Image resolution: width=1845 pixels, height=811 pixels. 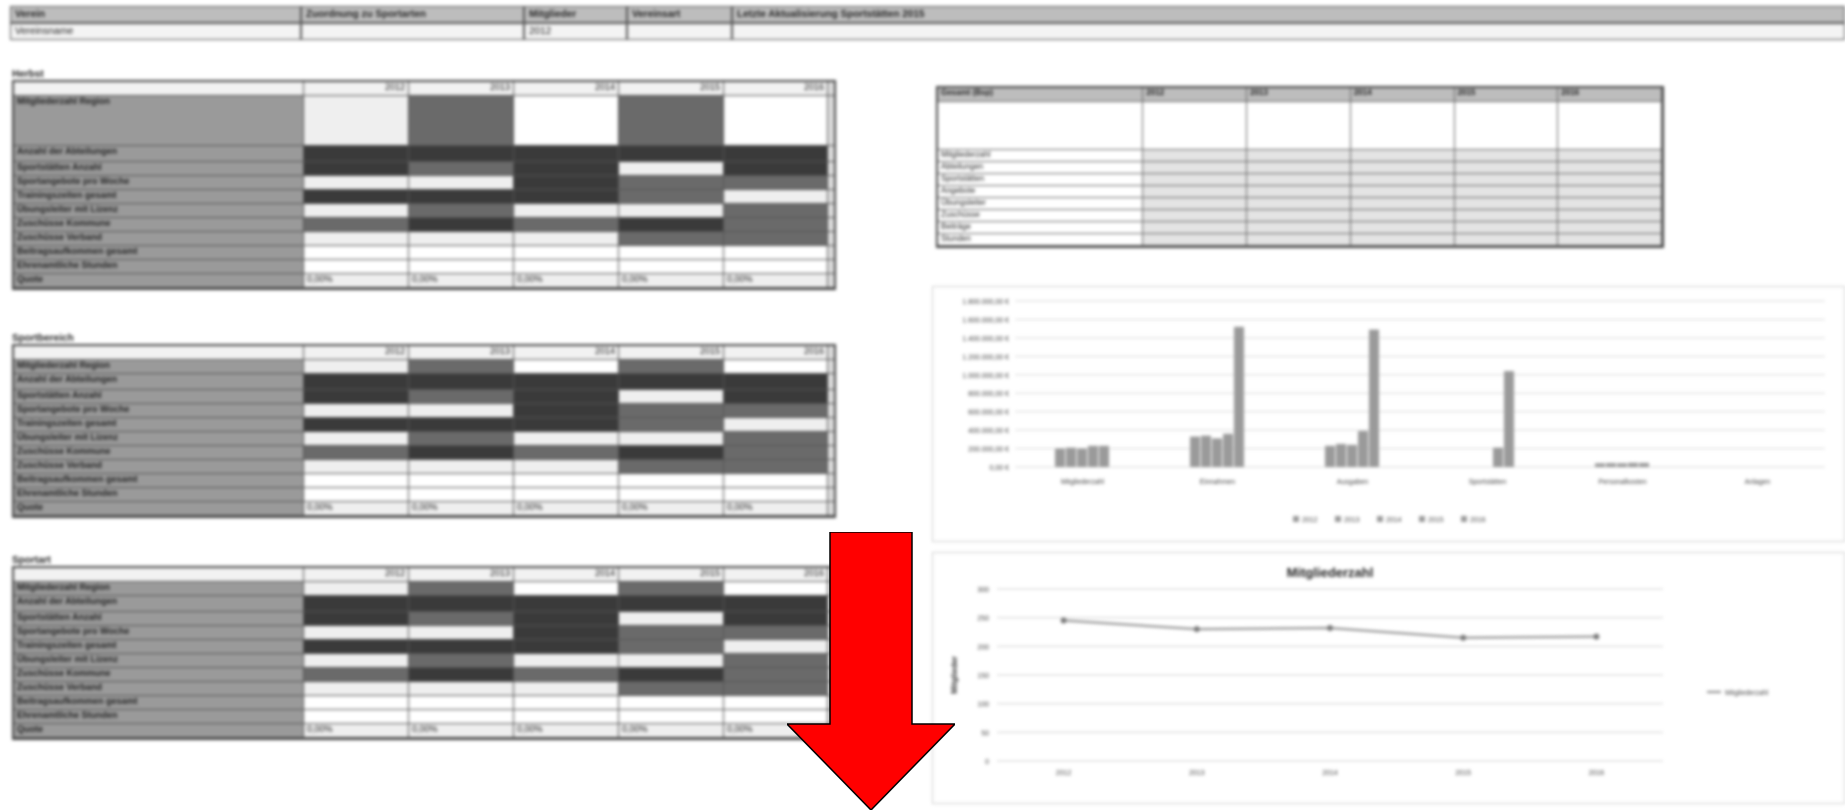 I want to click on year-header-cell: 2013, so click(x=461, y=88).